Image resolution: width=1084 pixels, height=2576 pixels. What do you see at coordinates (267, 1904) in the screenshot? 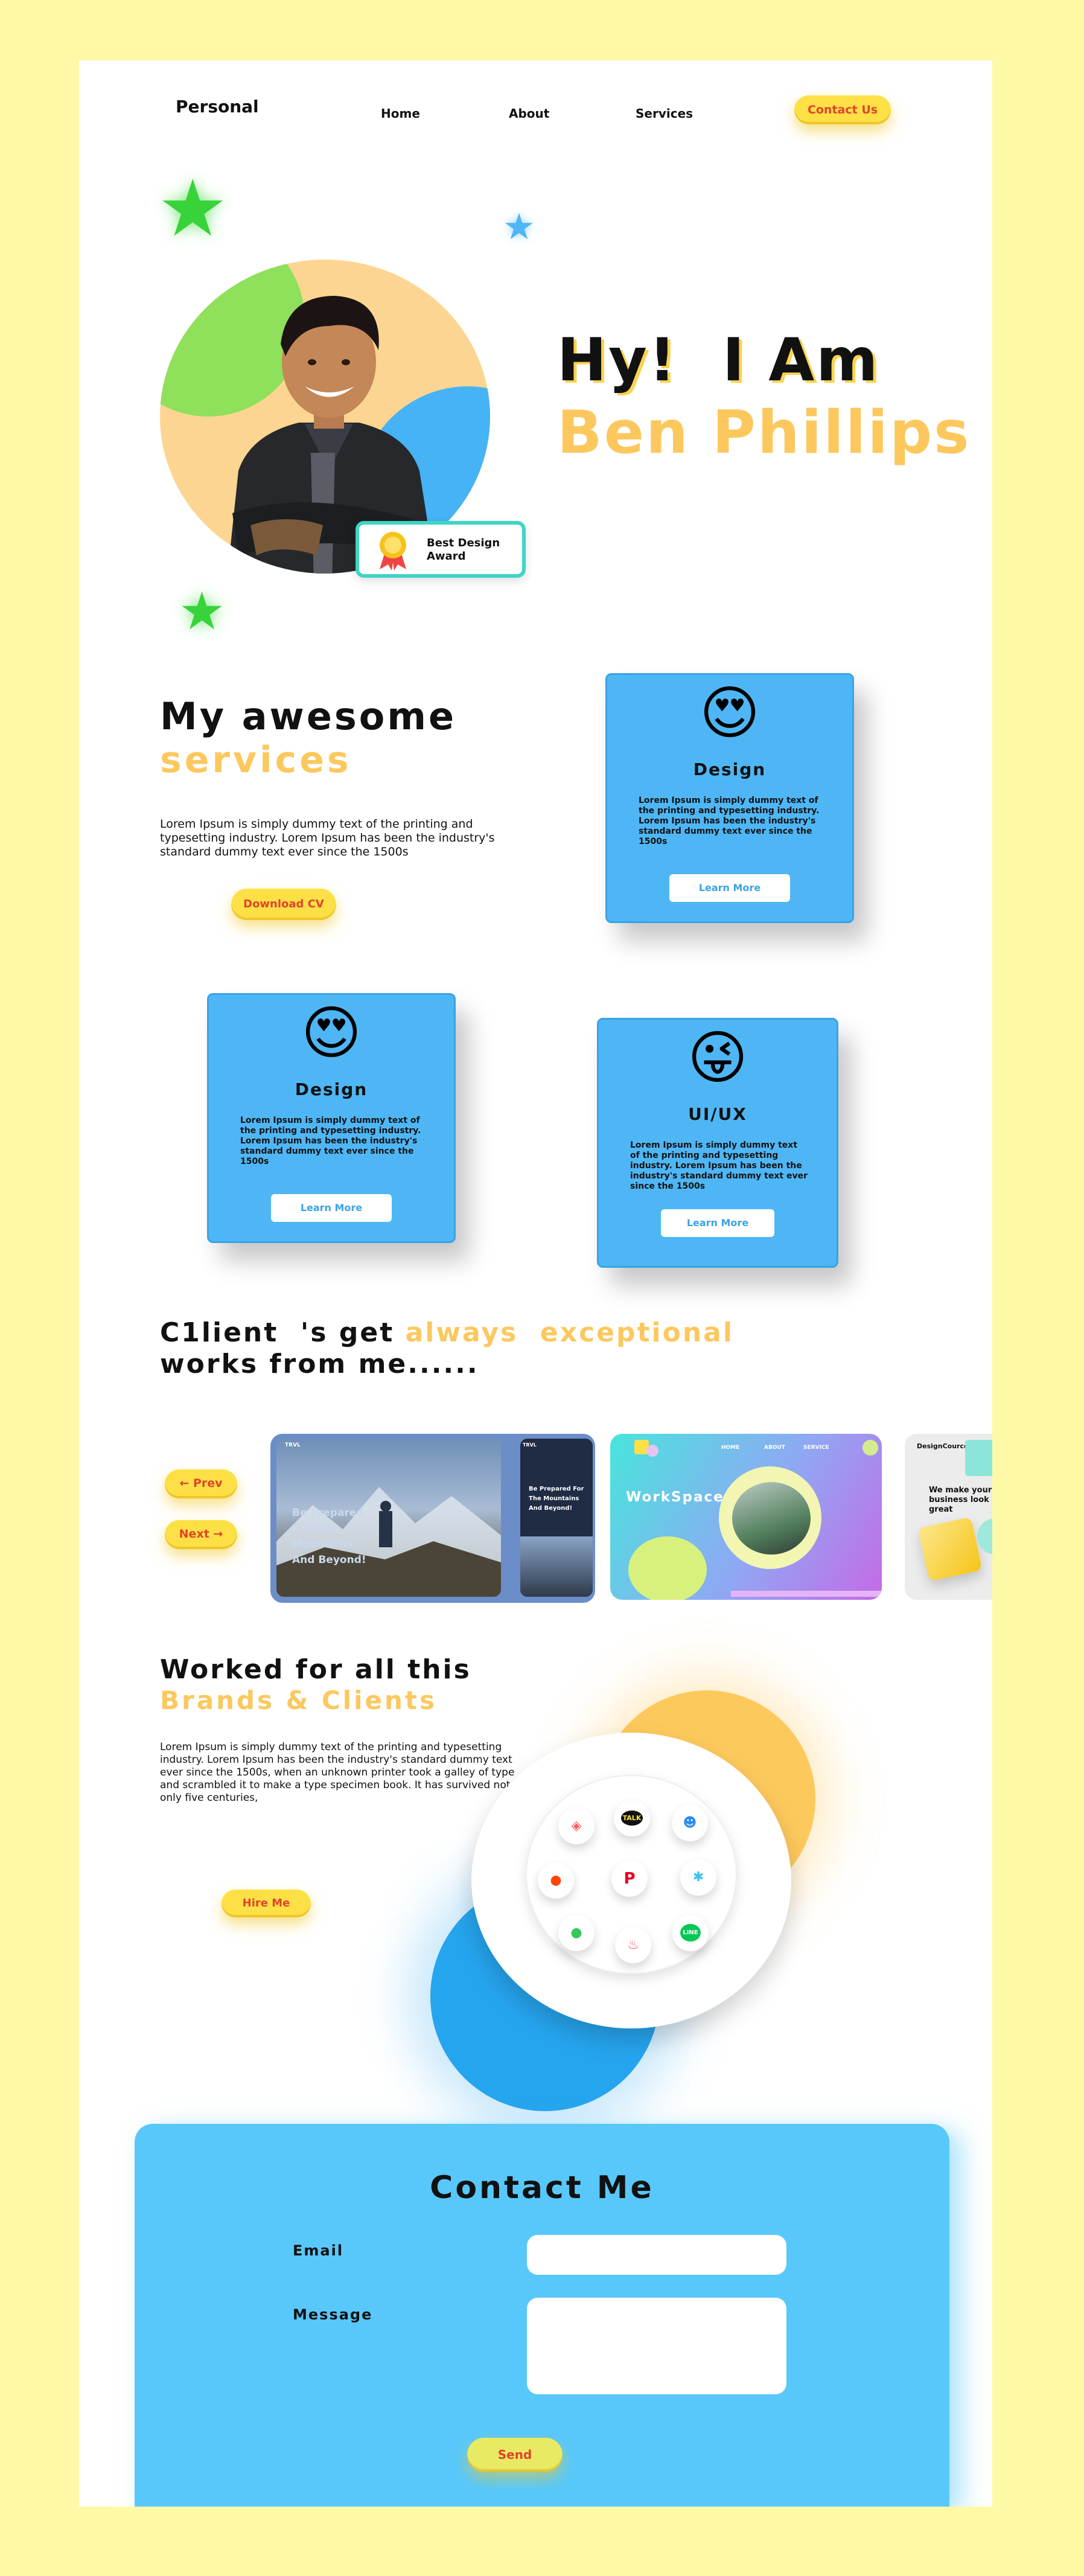
I see `hire-me-button: Hire Me` at bounding box center [267, 1904].